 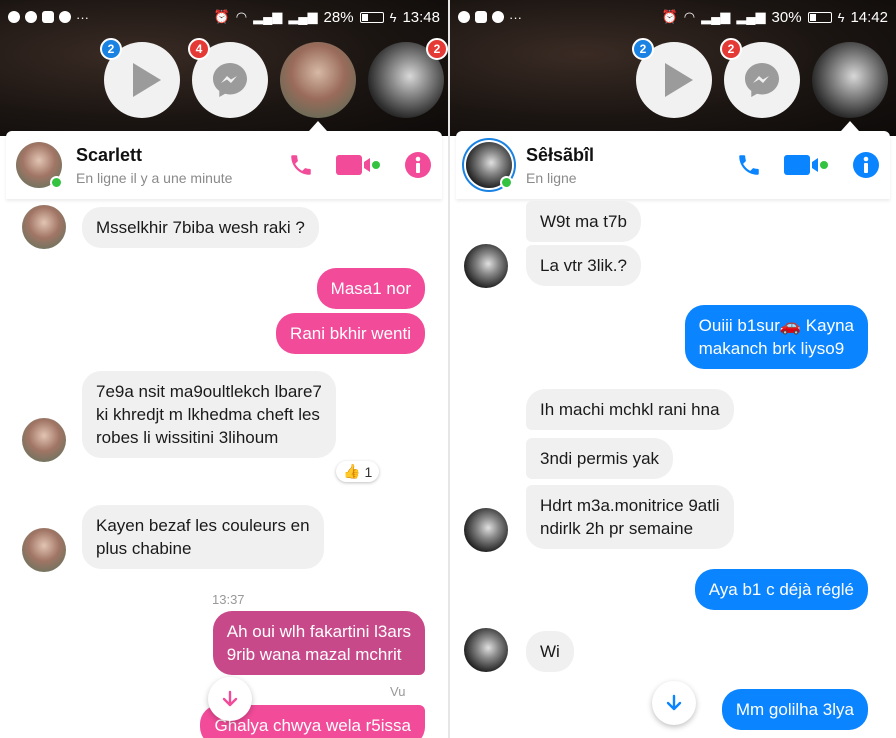 I want to click on conversation-header: Scarlett En ligne il y a une minute, so click(x=224, y=165).